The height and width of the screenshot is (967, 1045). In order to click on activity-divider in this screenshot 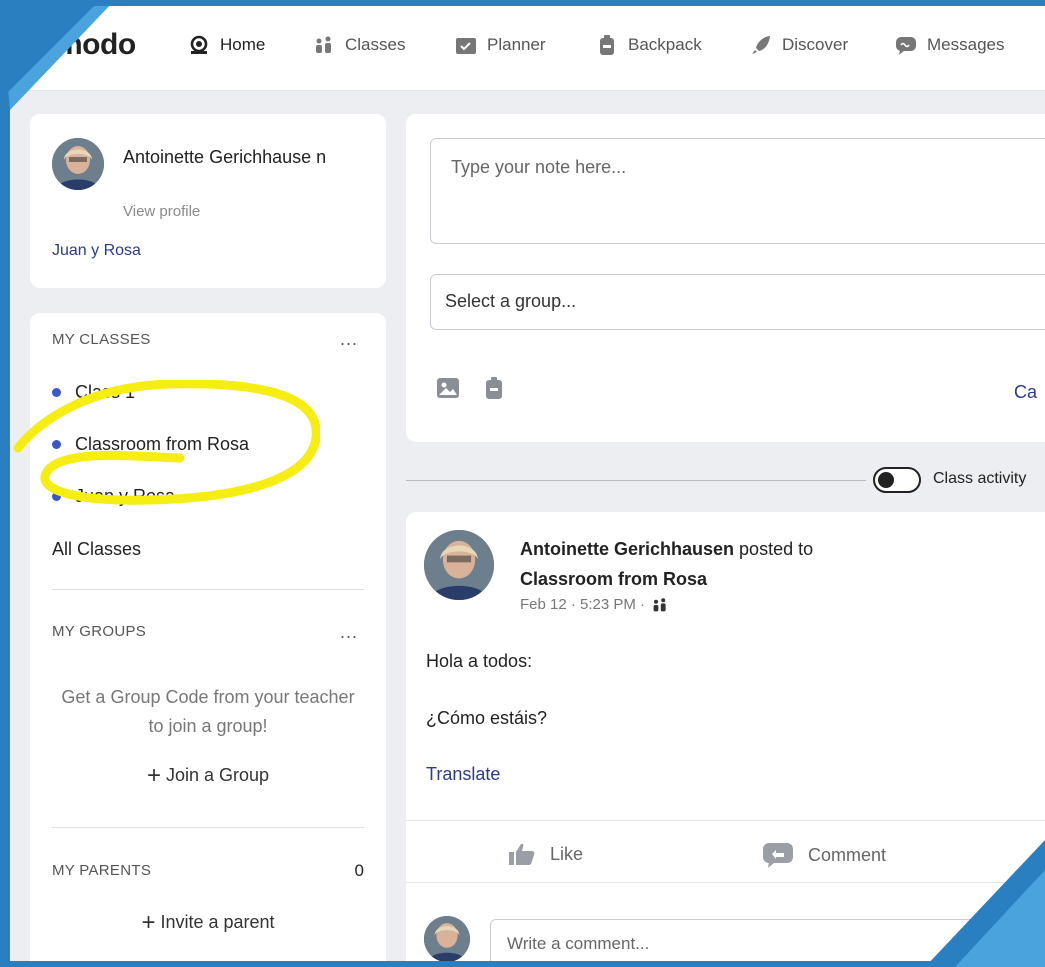, I will do `click(636, 480)`.